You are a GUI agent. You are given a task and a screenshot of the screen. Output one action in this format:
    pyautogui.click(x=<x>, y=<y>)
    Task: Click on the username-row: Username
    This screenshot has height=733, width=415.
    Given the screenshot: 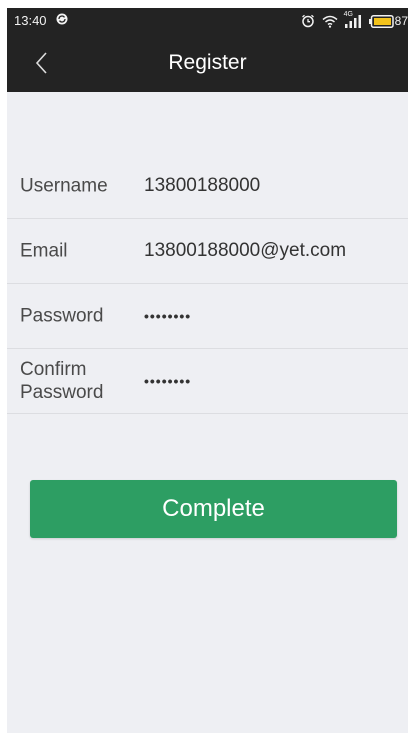 What is the action you would take?
    pyautogui.click(x=207, y=186)
    